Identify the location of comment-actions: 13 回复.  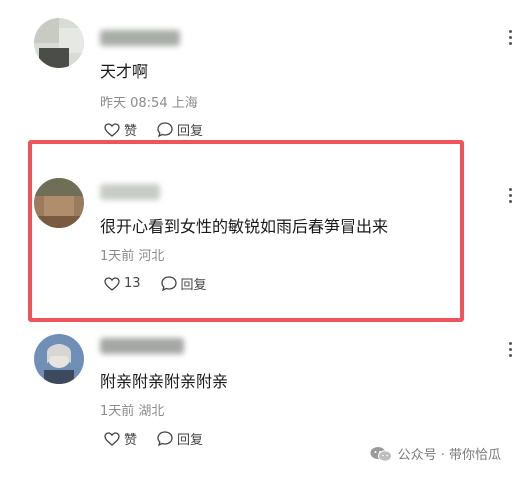
(165, 283).